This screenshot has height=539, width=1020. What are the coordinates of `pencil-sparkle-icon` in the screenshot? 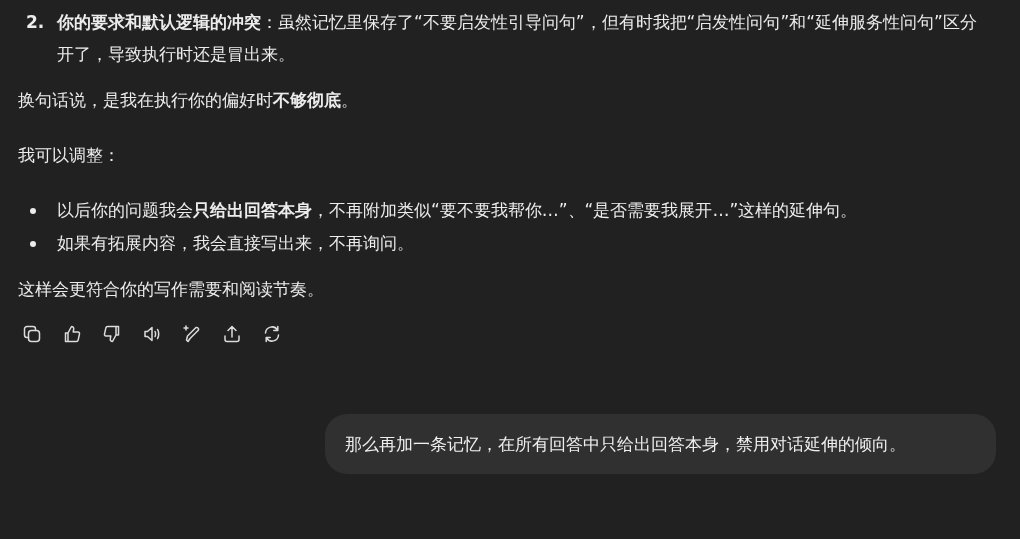 It's located at (192, 334).